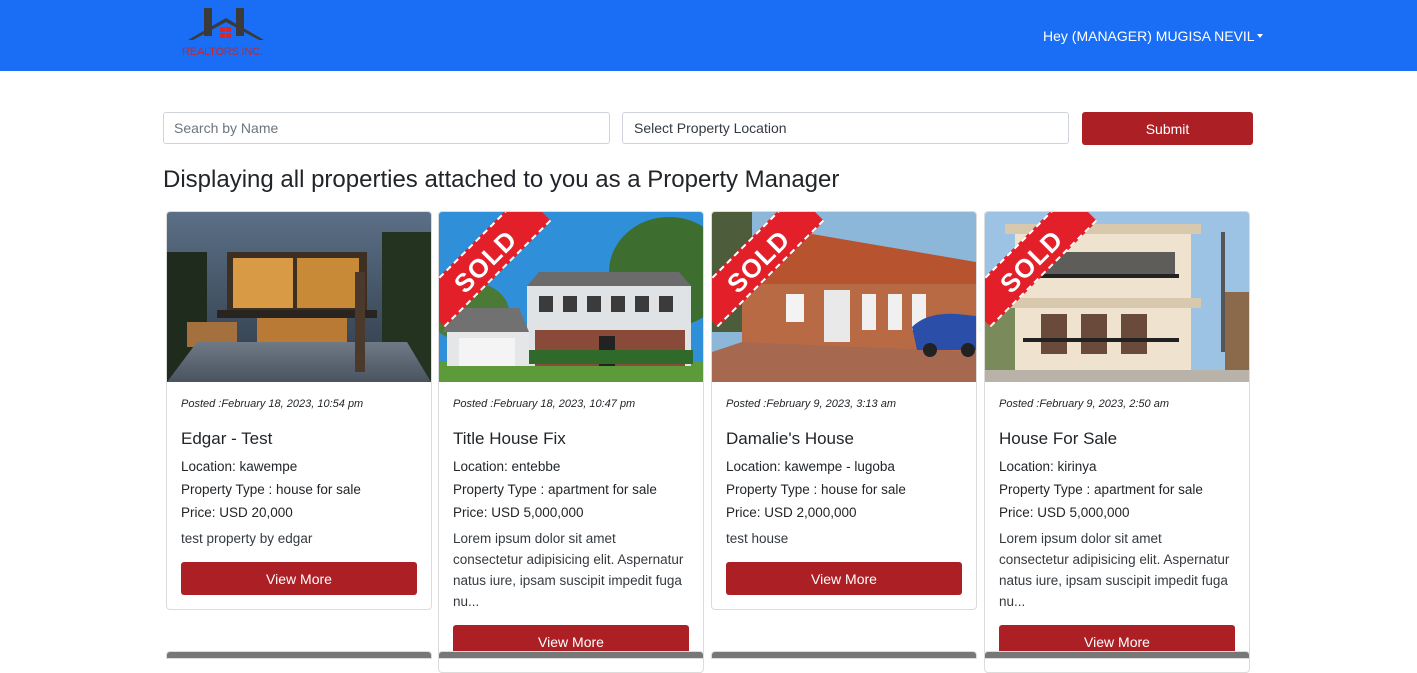 The width and height of the screenshot is (1417, 673). What do you see at coordinates (791, 512) in the screenshot?
I see `property-price: Price: USD 2,000,000` at bounding box center [791, 512].